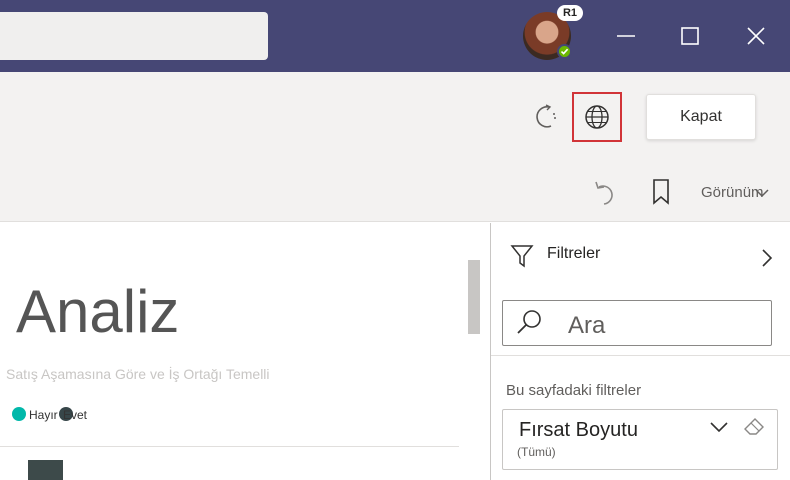 The width and height of the screenshot is (790, 480). Describe the element at coordinates (134, 36) in the screenshot. I see `title-search-box` at that location.